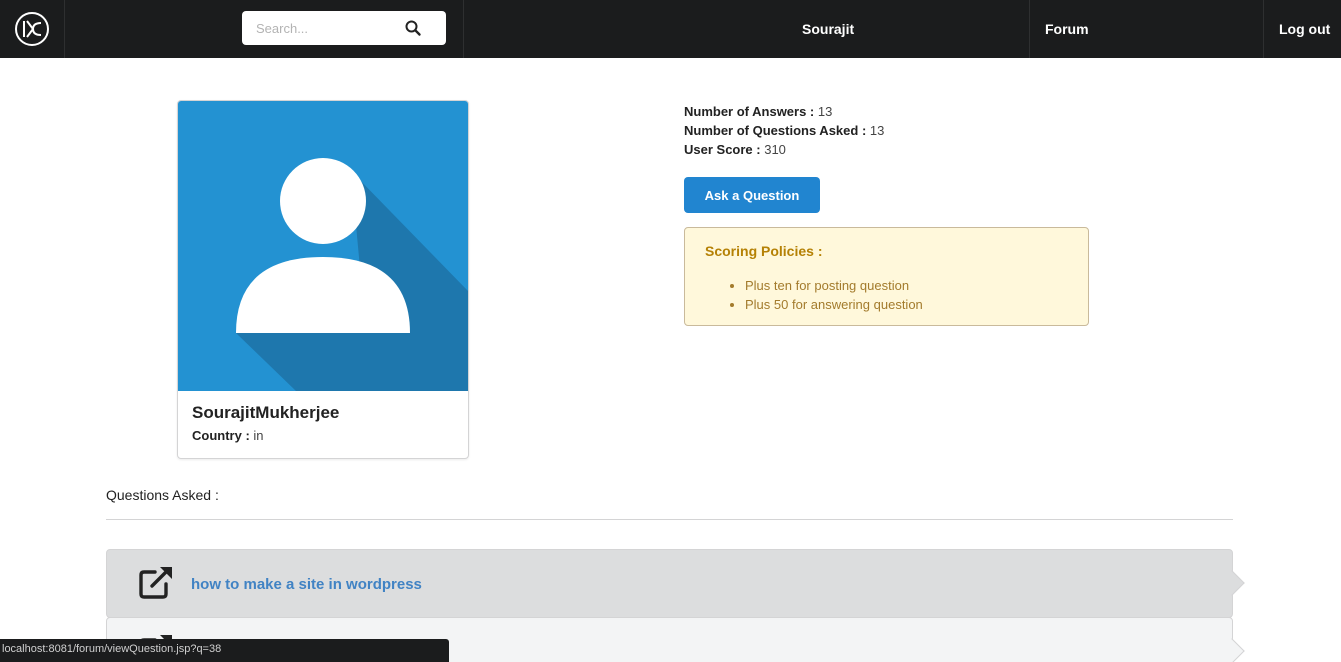 The height and width of the screenshot is (662, 1341). I want to click on country-value: in, so click(258, 435).